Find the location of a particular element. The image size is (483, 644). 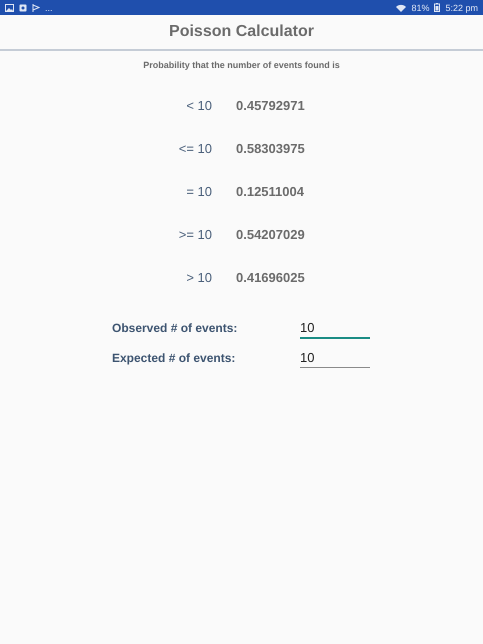

clock: 5:22 pm is located at coordinates (461, 7).